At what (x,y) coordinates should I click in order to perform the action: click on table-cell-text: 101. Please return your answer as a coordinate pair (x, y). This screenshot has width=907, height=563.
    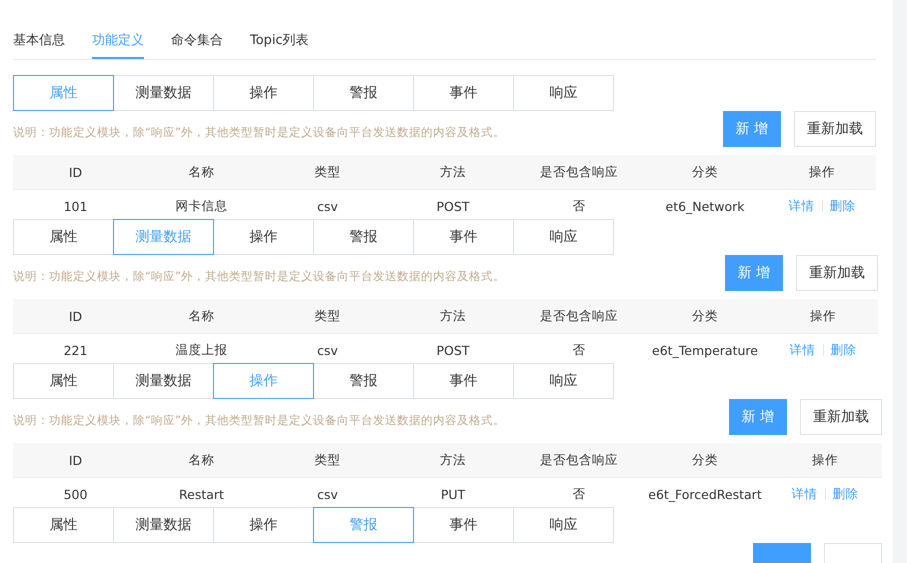
    Looking at the image, I should click on (75, 206).